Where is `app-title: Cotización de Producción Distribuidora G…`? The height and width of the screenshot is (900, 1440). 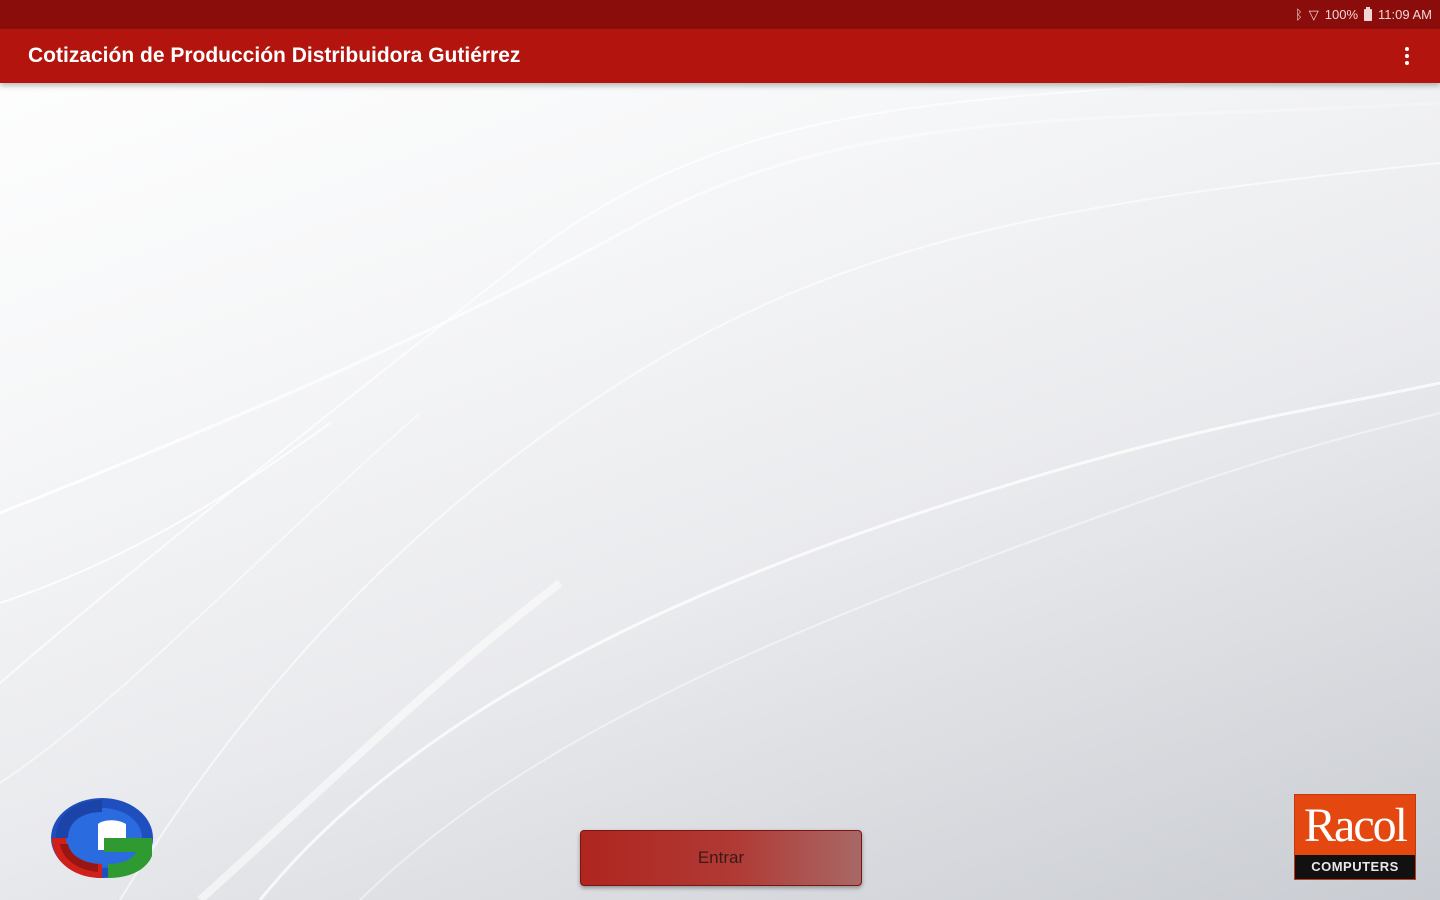 app-title: Cotización de Producción Distribuidora G… is located at coordinates (274, 55).